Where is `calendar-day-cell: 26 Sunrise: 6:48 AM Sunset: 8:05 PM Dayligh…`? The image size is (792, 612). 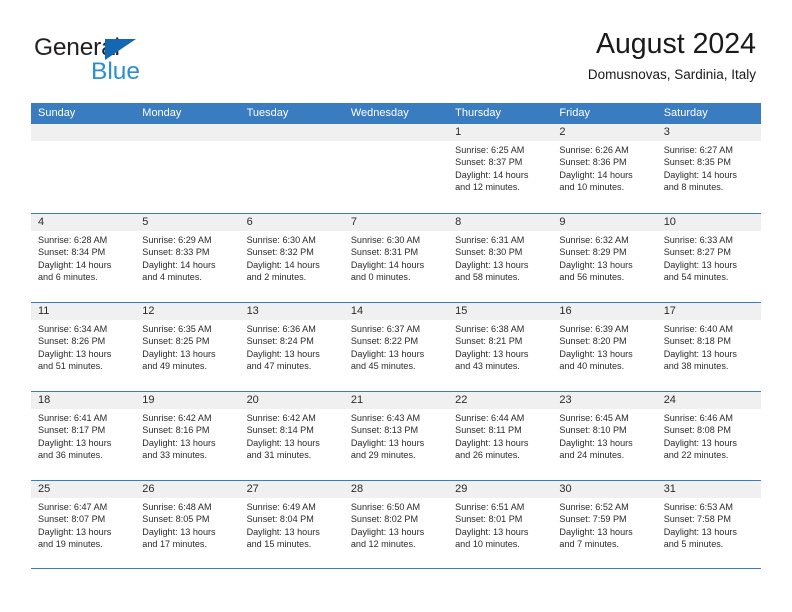
calendar-day-cell: 26 Sunrise: 6:48 AM Sunset: 8:05 PM Dayligh… is located at coordinates (187, 524).